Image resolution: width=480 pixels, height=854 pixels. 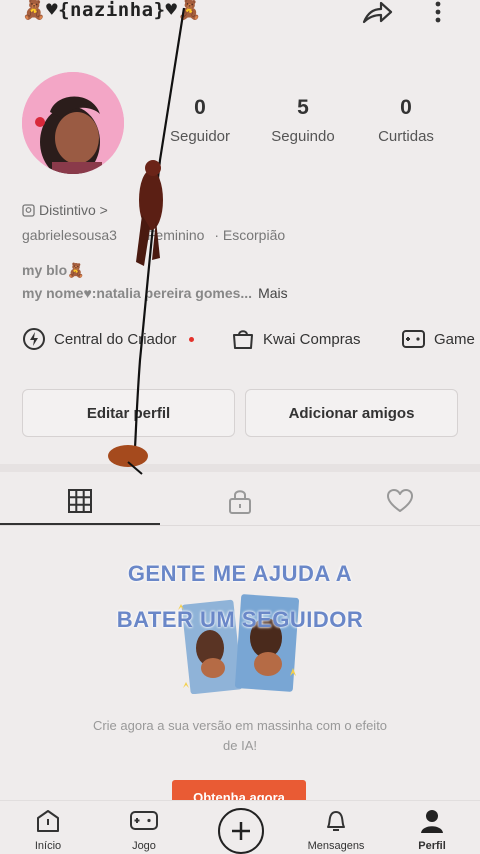 I want to click on person-icon, so click(x=432, y=821).